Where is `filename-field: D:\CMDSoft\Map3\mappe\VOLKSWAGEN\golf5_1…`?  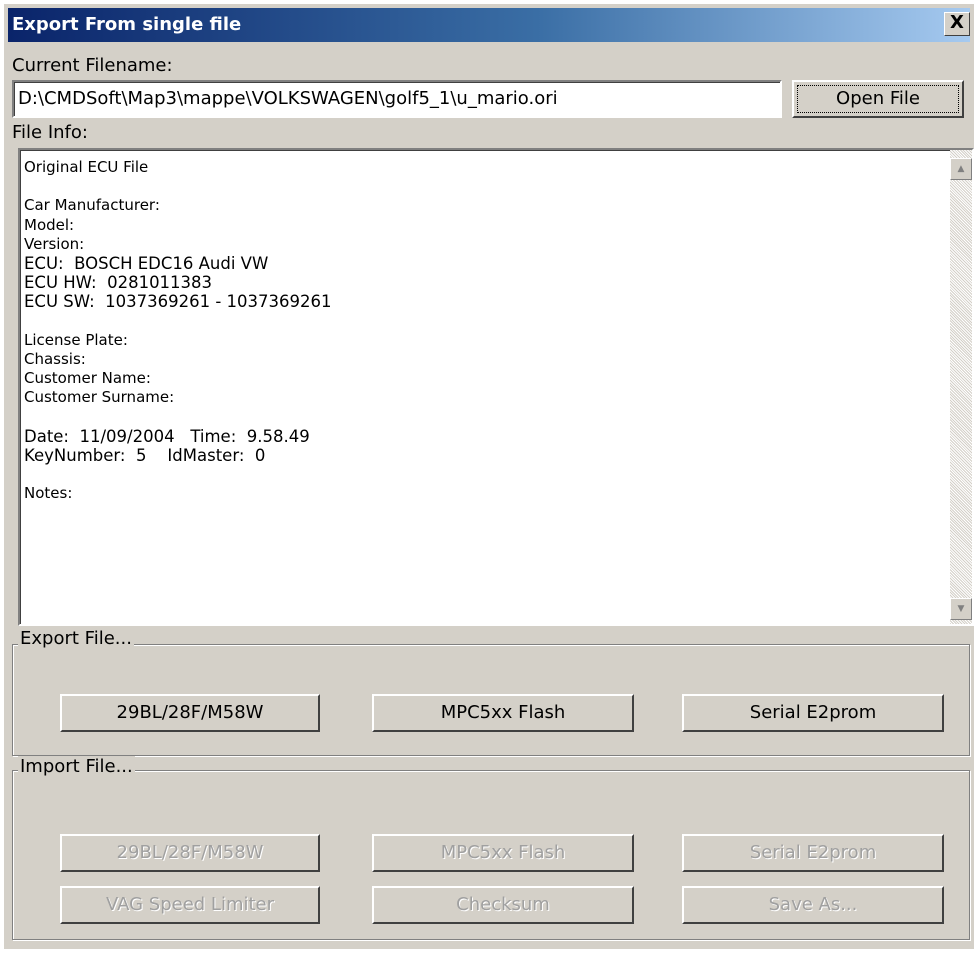 filename-field: D:\CMDSoft\Map3\mappe\VOLKSWAGEN\golf5_1… is located at coordinates (397, 99).